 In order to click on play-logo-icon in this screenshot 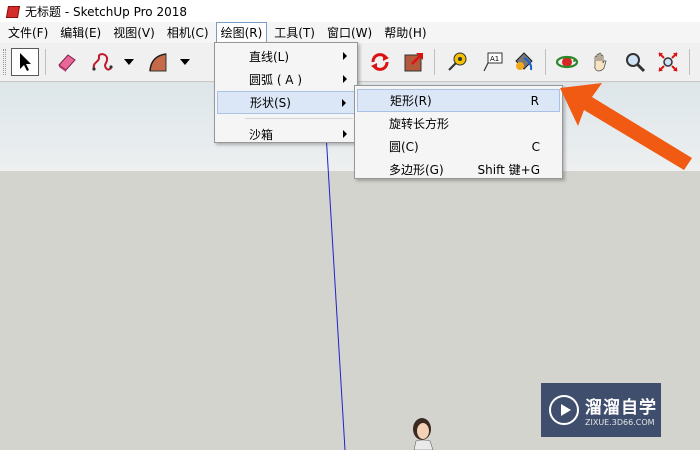, I will do `click(564, 410)`.